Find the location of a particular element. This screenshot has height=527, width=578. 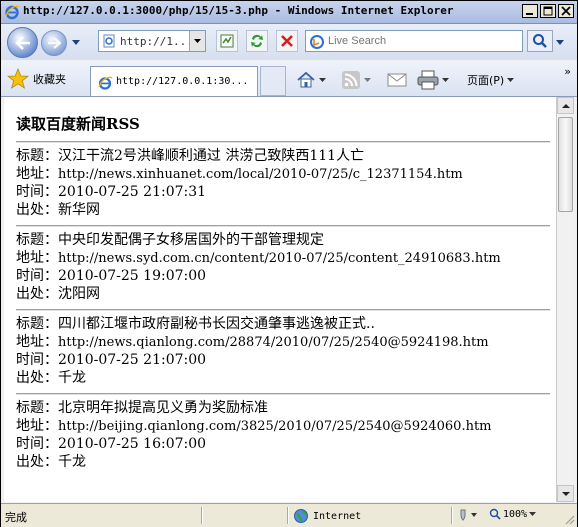

zoom-level: 100% is located at coordinates (515, 514).